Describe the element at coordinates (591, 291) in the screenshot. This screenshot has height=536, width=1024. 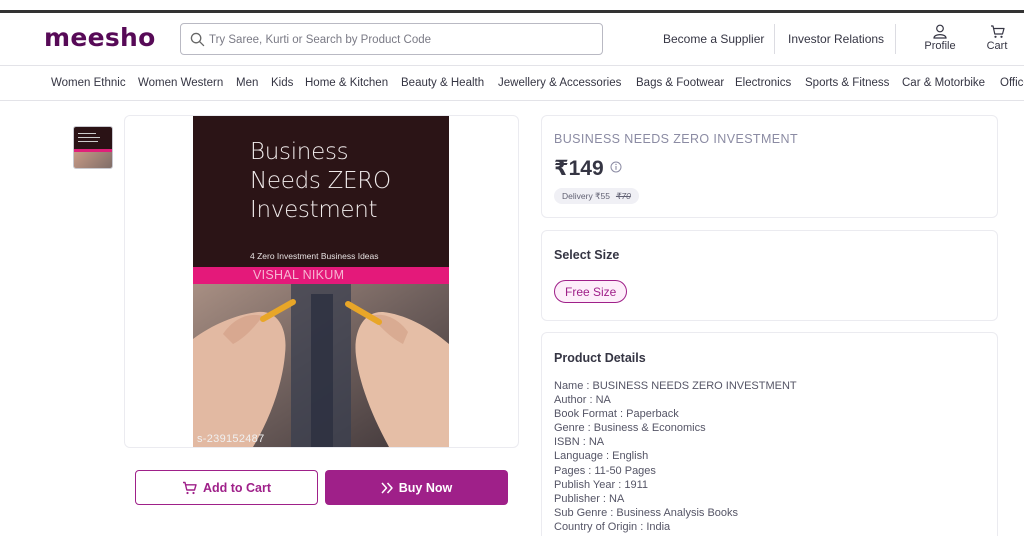
I see `size-option-free-size: Free Size` at that location.